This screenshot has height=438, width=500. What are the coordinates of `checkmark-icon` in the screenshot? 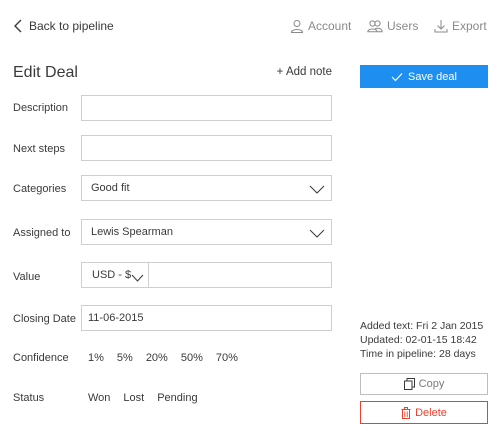 It's located at (397, 77).